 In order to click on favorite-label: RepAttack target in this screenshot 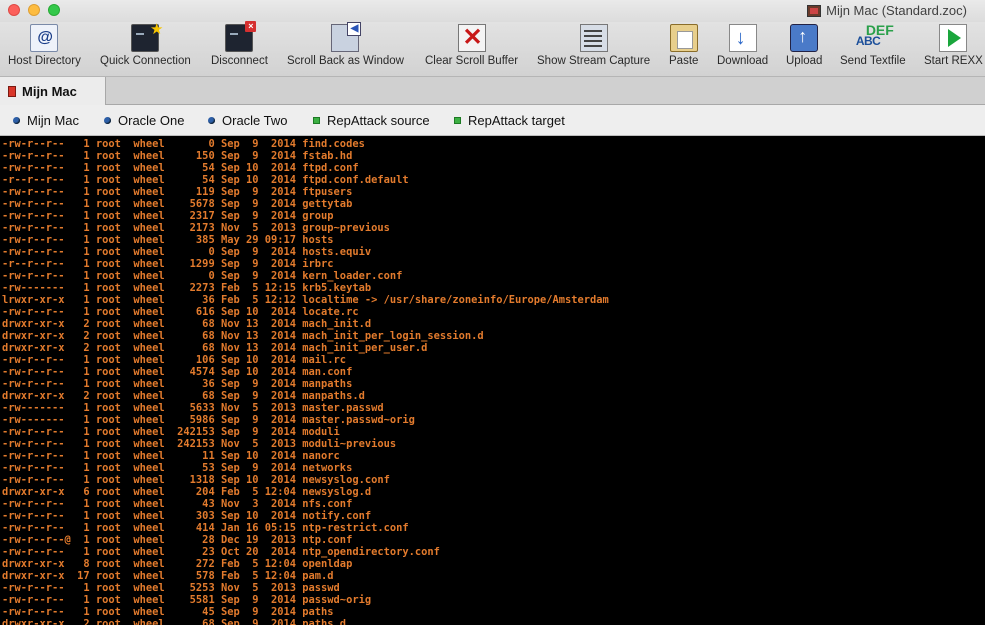, I will do `click(516, 120)`.